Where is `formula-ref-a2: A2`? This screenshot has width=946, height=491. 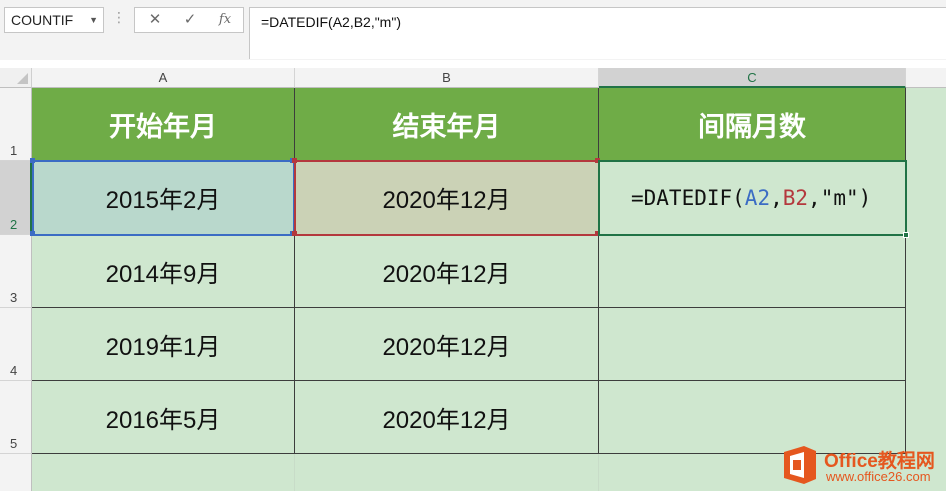 formula-ref-a2: A2 is located at coordinates (757, 197).